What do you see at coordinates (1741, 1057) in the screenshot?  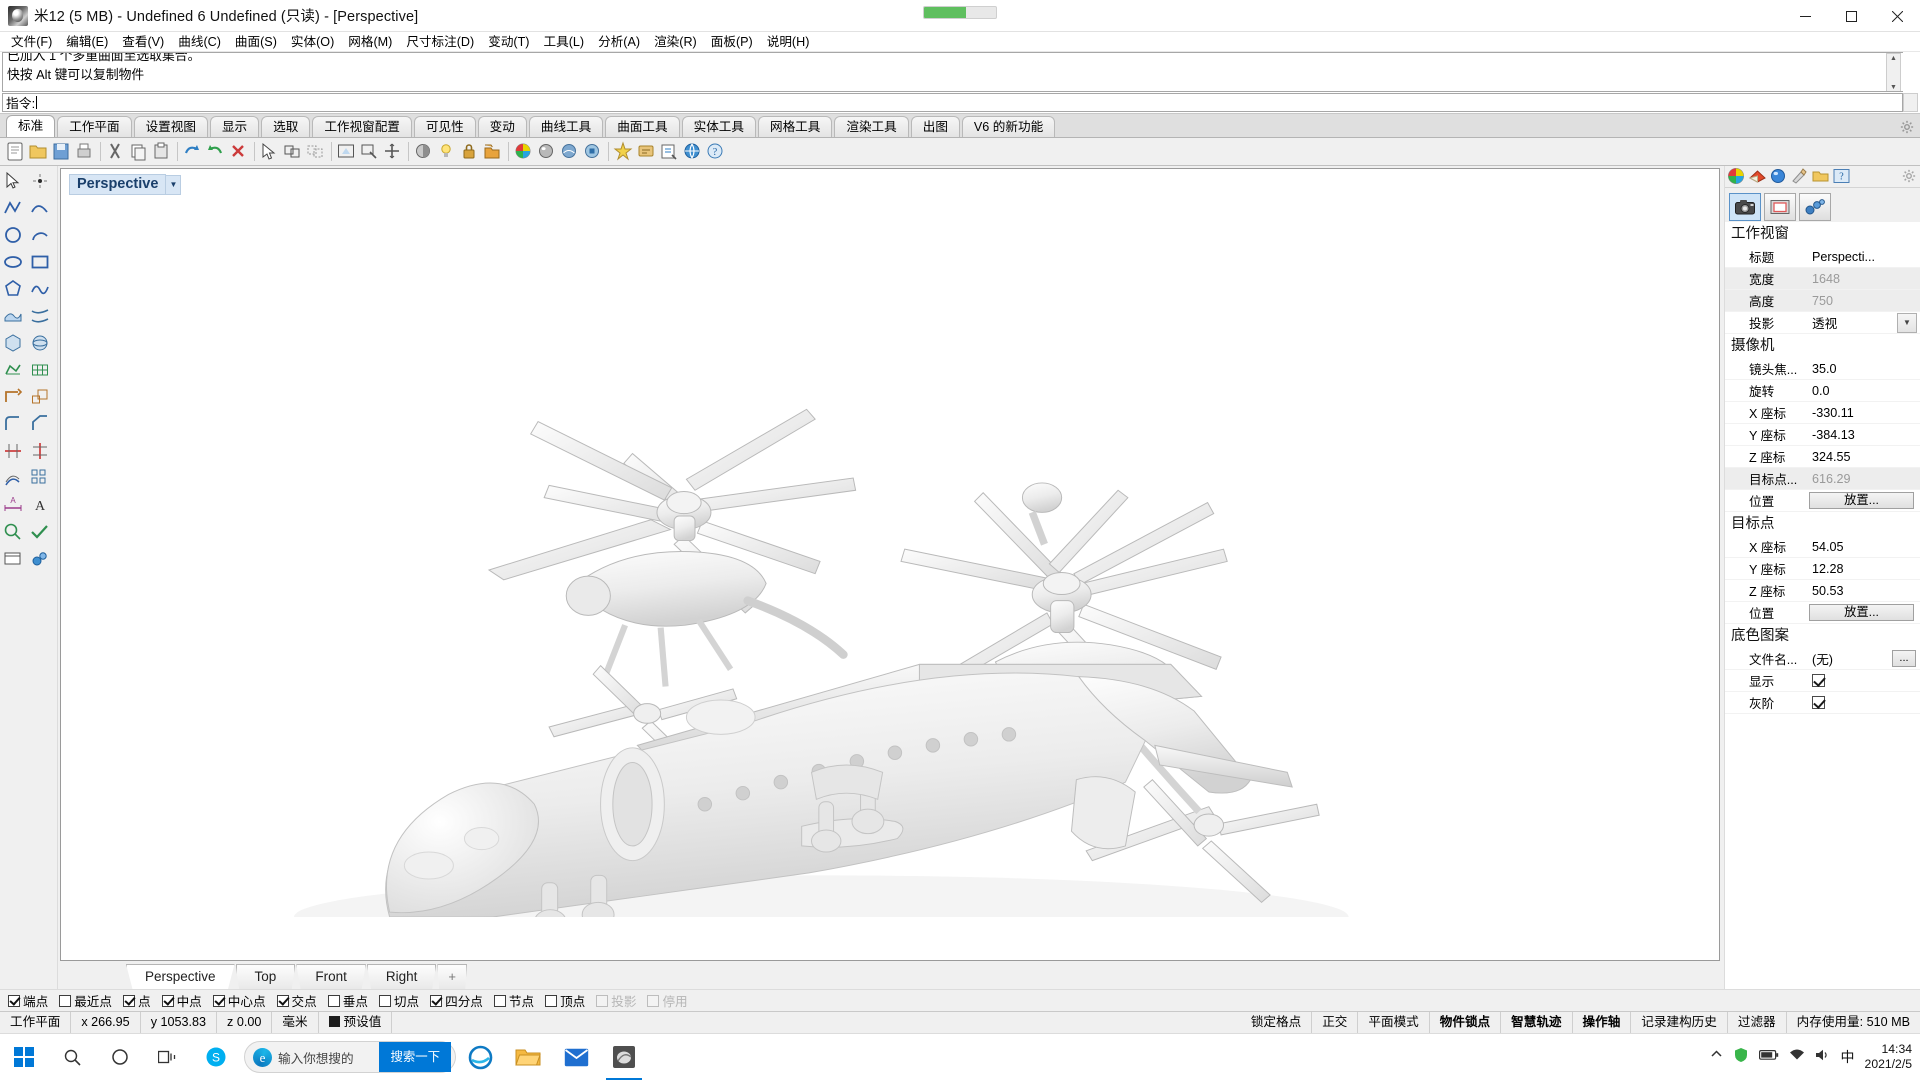 I see `security-shield-icon` at bounding box center [1741, 1057].